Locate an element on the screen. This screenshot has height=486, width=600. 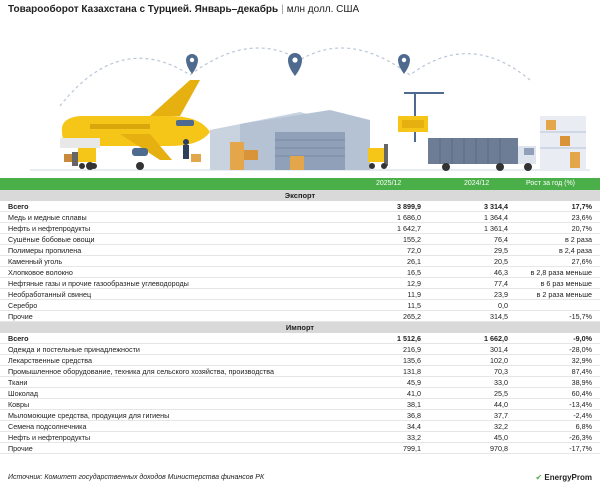
row-name: Каменный уголь is located at coordinates (35, 261).